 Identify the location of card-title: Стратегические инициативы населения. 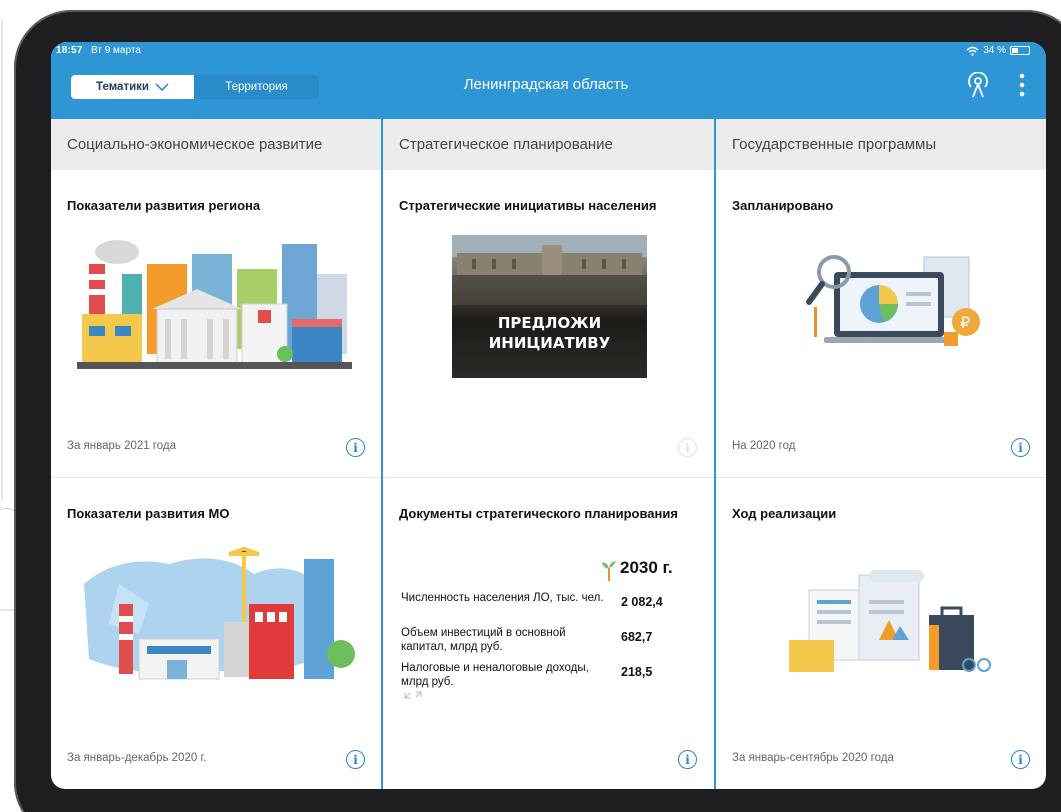
(528, 205).